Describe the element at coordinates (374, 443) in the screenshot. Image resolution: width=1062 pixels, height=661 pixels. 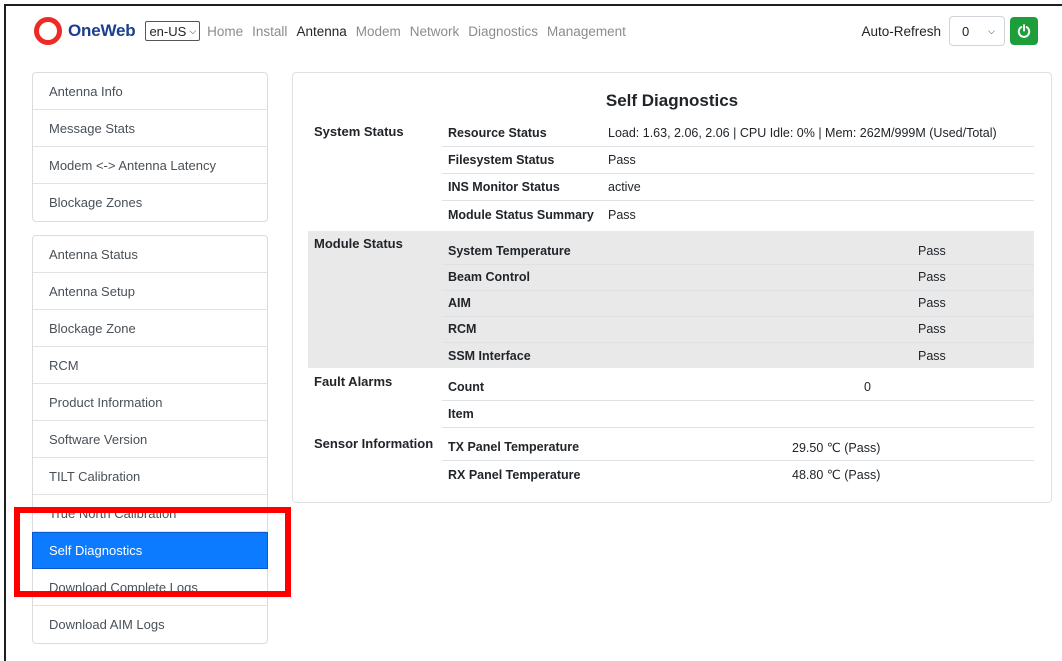
I see `section-label-sensor-information: Sensor Information` at that location.